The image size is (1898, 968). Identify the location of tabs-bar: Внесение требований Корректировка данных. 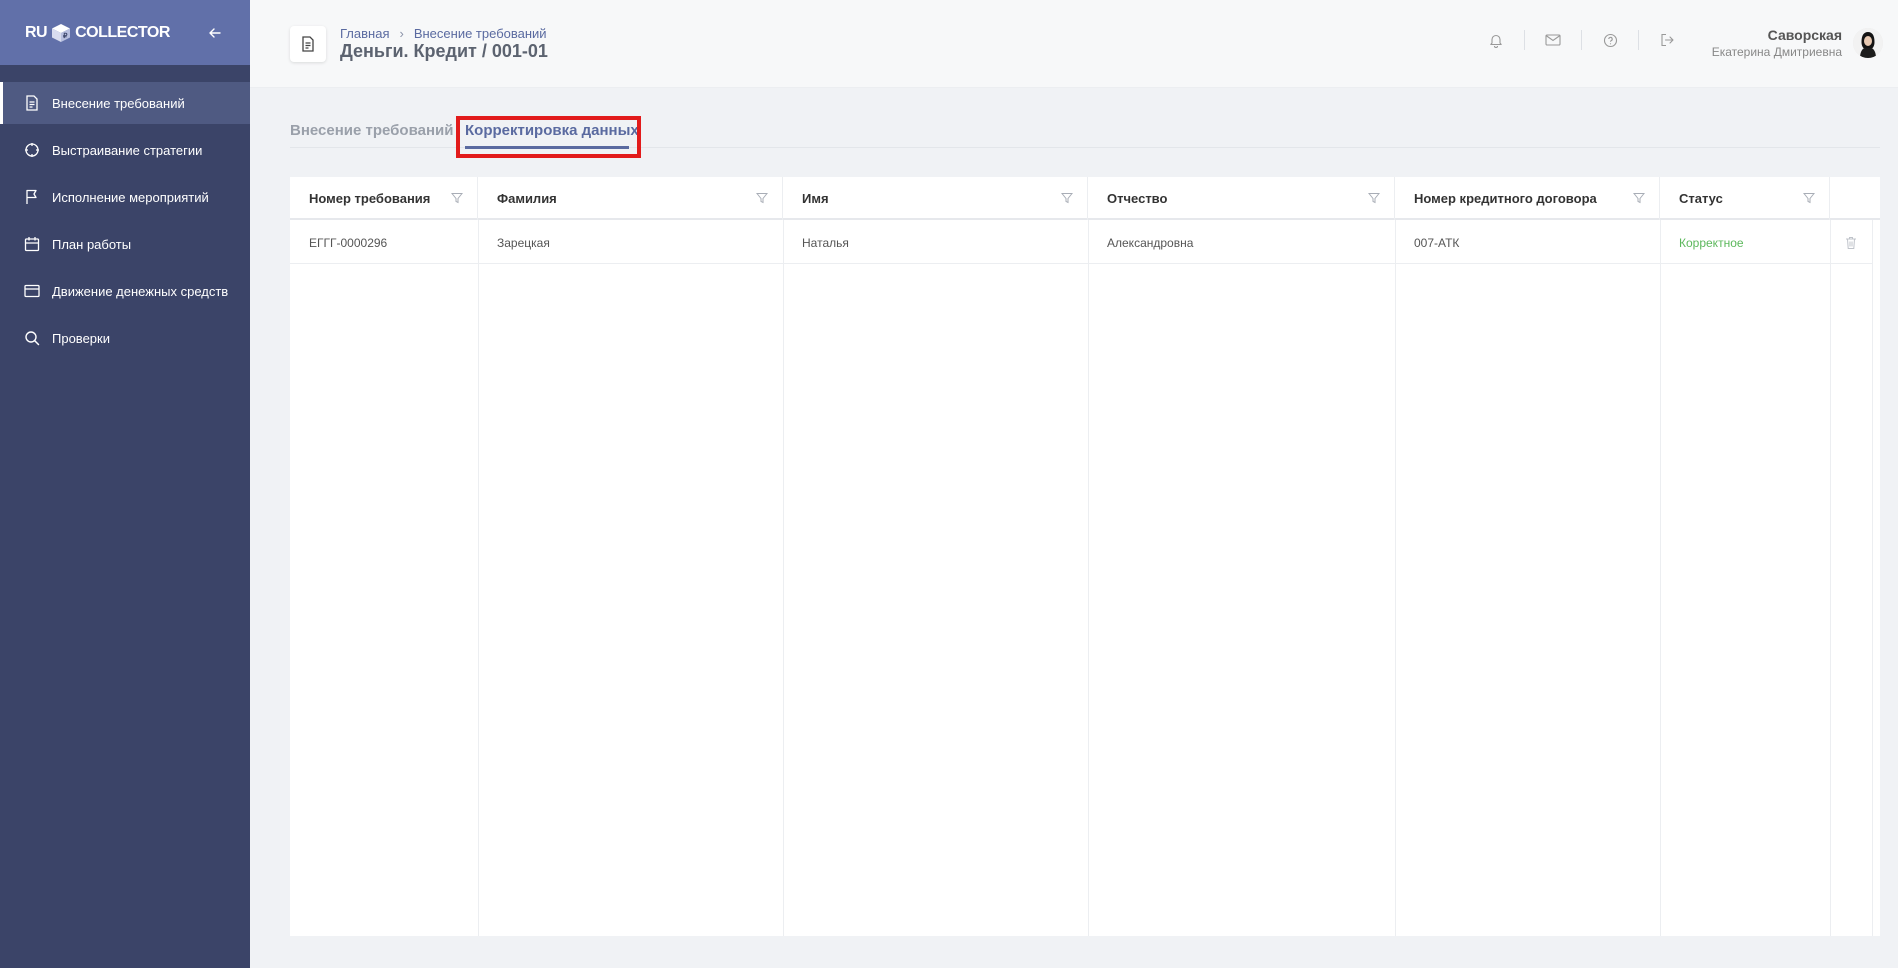
(1085, 128).